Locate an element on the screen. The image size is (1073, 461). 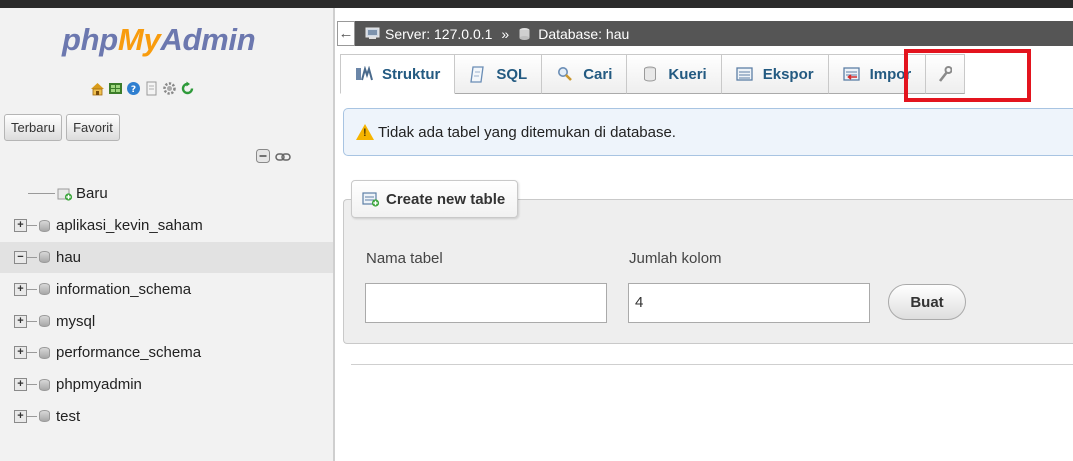
settings-icon is located at coordinates (169, 88).